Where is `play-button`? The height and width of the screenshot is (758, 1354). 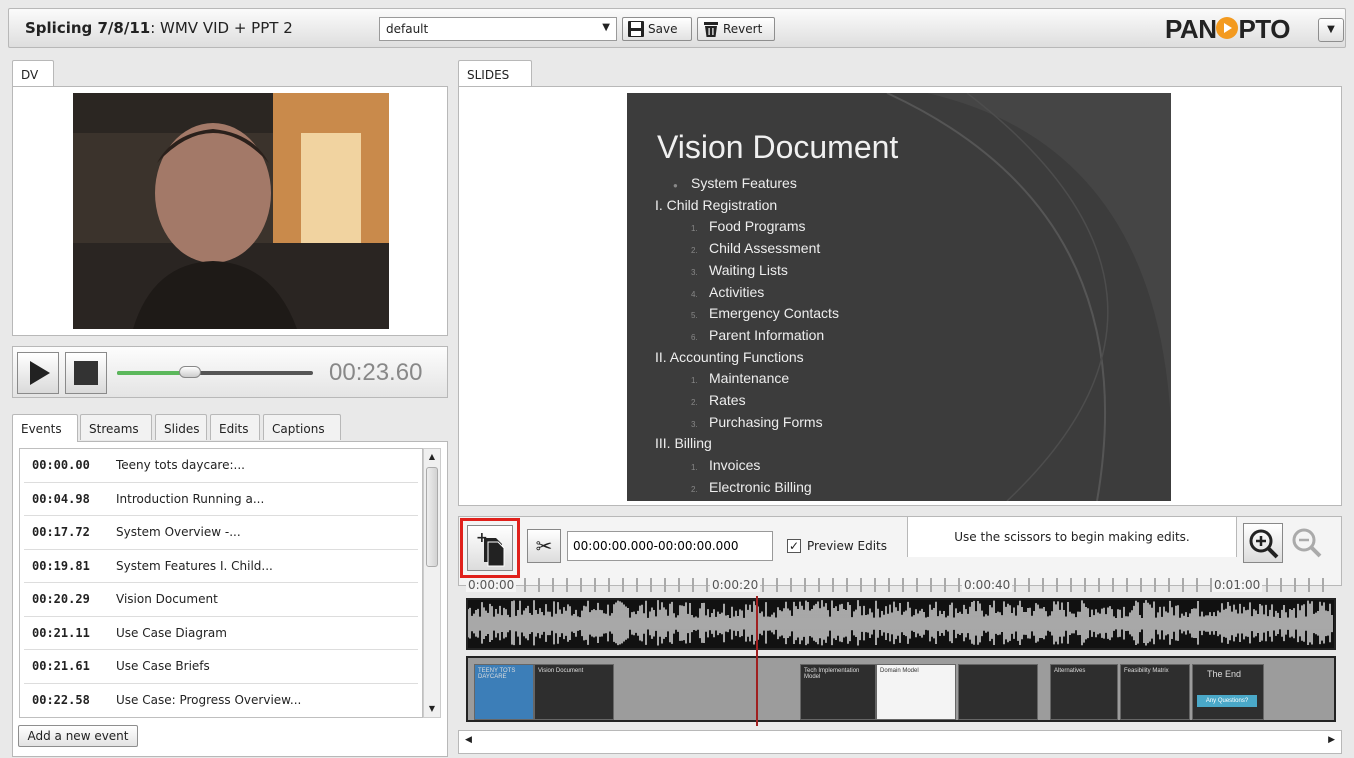 play-button is located at coordinates (38, 373).